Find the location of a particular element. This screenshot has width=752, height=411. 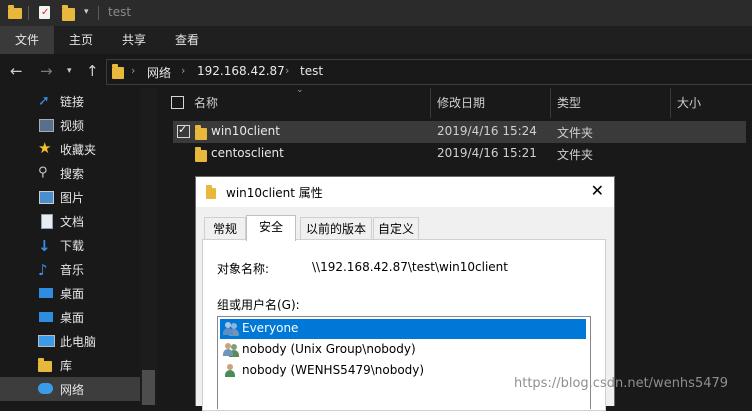

link-icon: ➚ is located at coordinates (44, 101).